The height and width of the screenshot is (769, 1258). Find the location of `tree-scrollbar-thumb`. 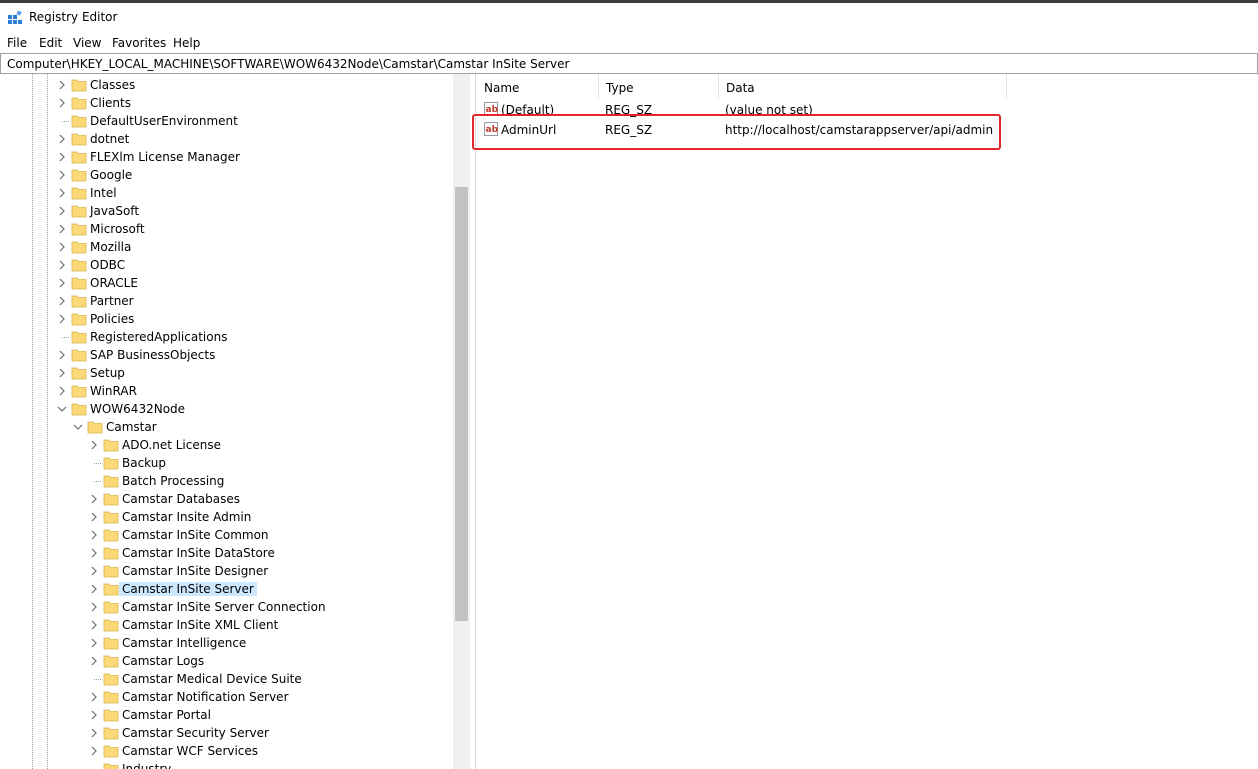

tree-scrollbar-thumb is located at coordinates (461, 404).